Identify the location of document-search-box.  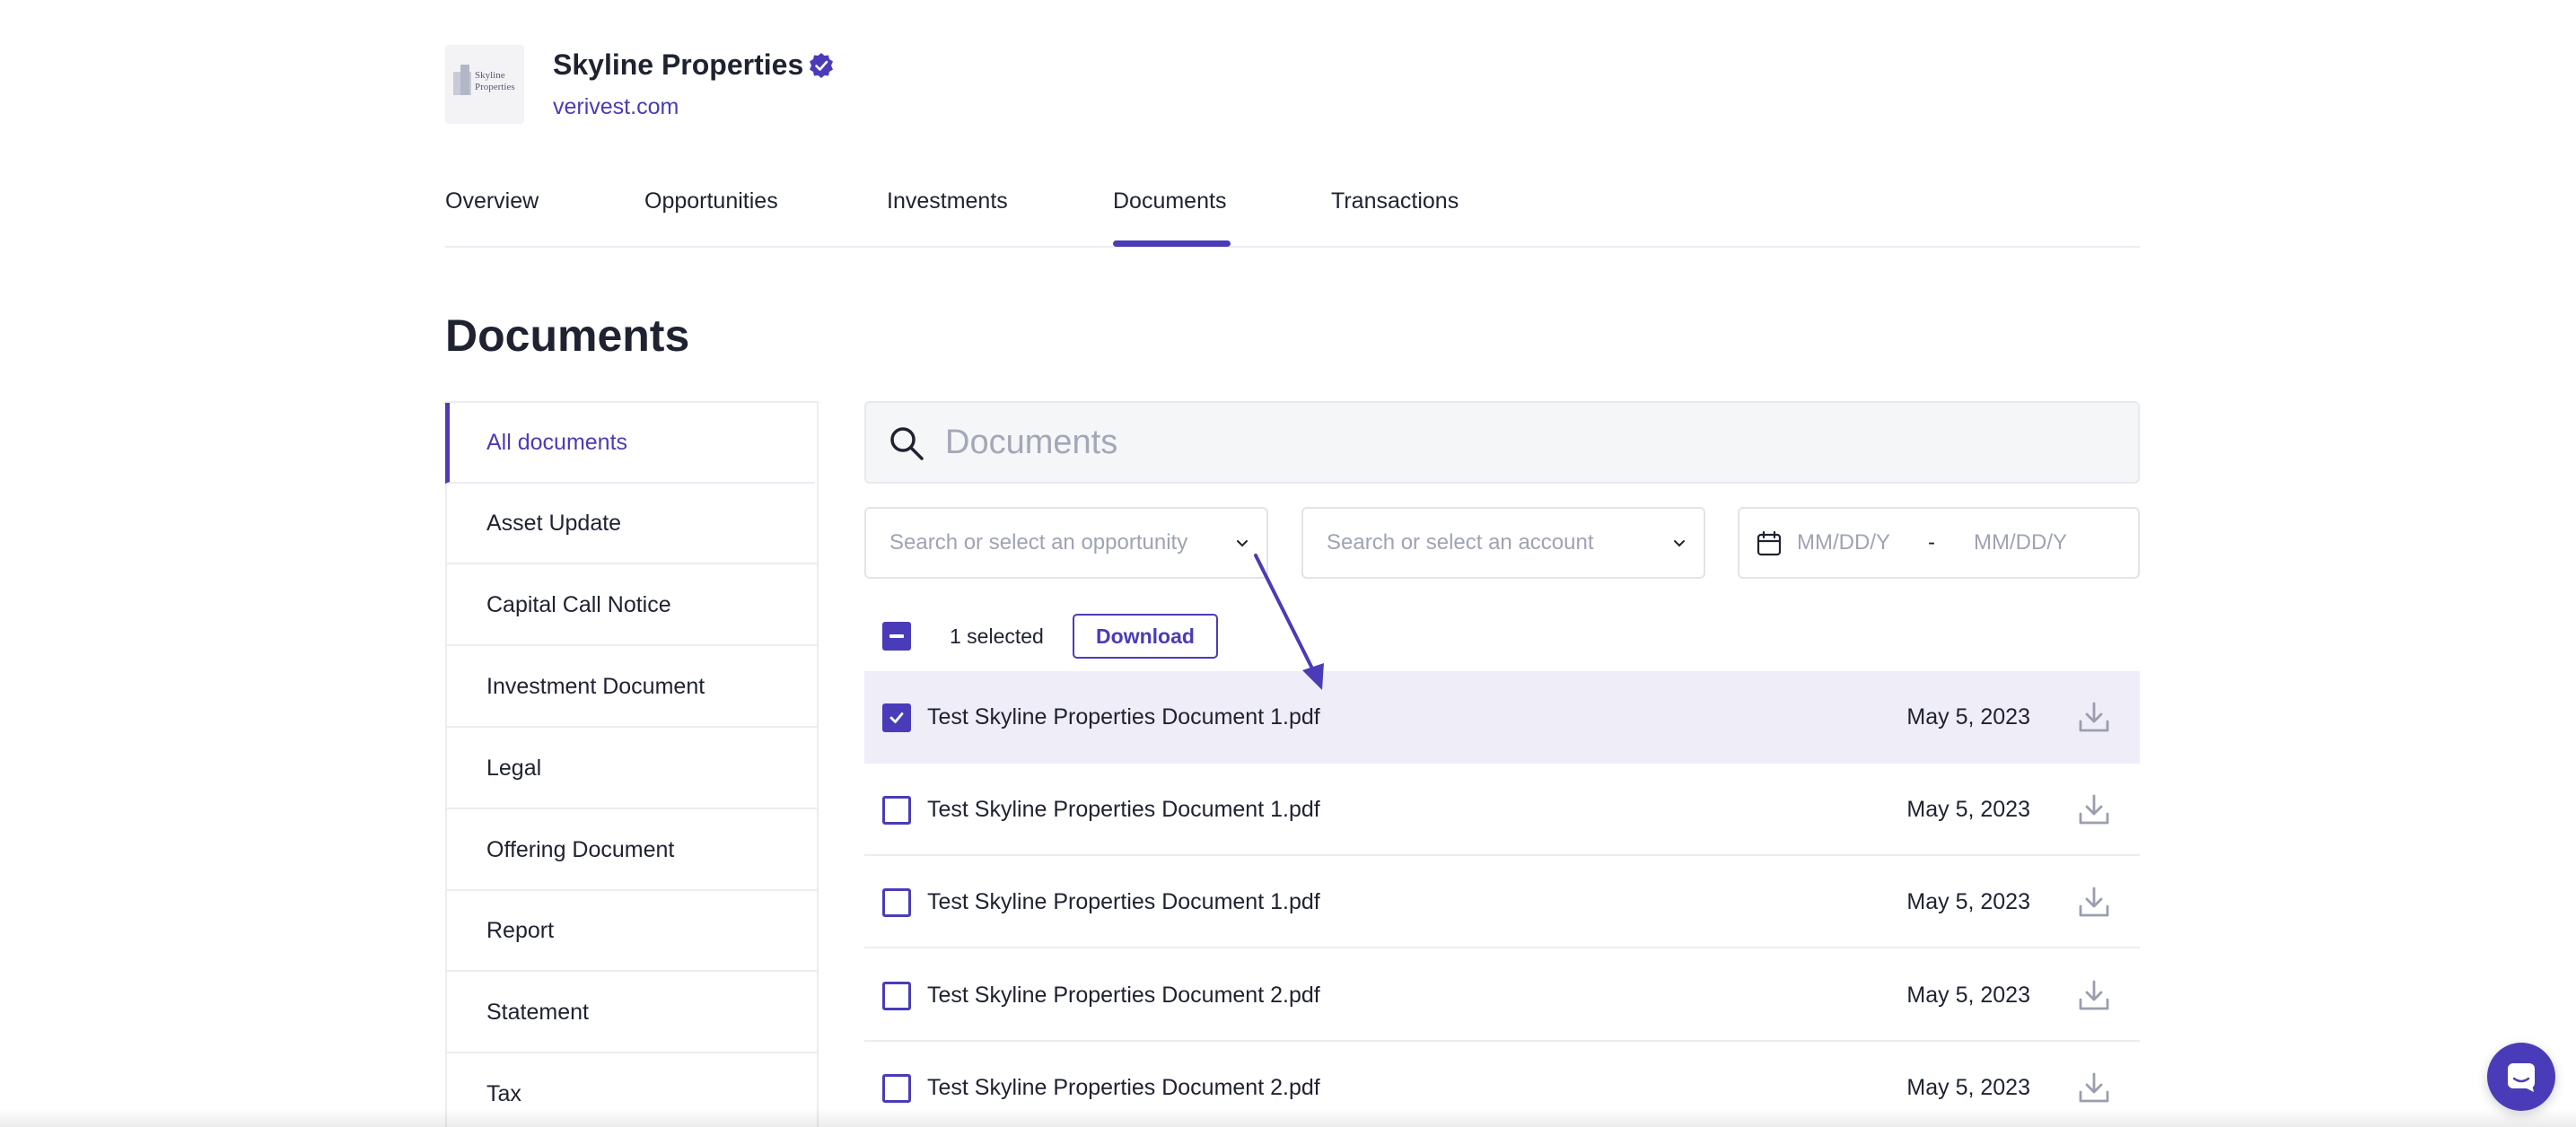
(1502, 442).